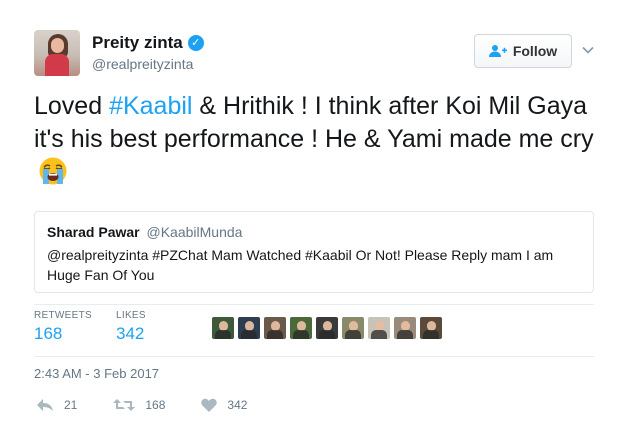  Describe the element at coordinates (53, 175) in the screenshot. I see `crying-face-emoji-icon` at that location.